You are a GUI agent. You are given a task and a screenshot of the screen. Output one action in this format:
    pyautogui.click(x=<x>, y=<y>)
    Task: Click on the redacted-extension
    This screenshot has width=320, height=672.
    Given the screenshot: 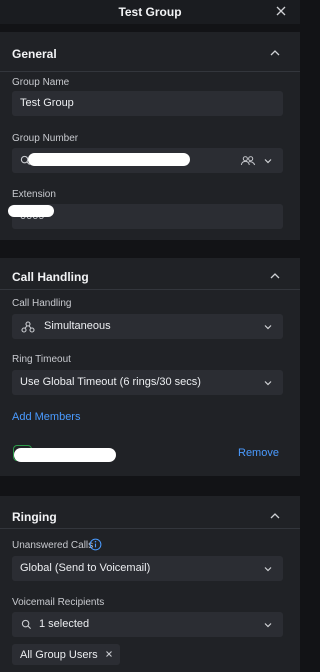 What is the action you would take?
    pyautogui.click(x=31, y=211)
    